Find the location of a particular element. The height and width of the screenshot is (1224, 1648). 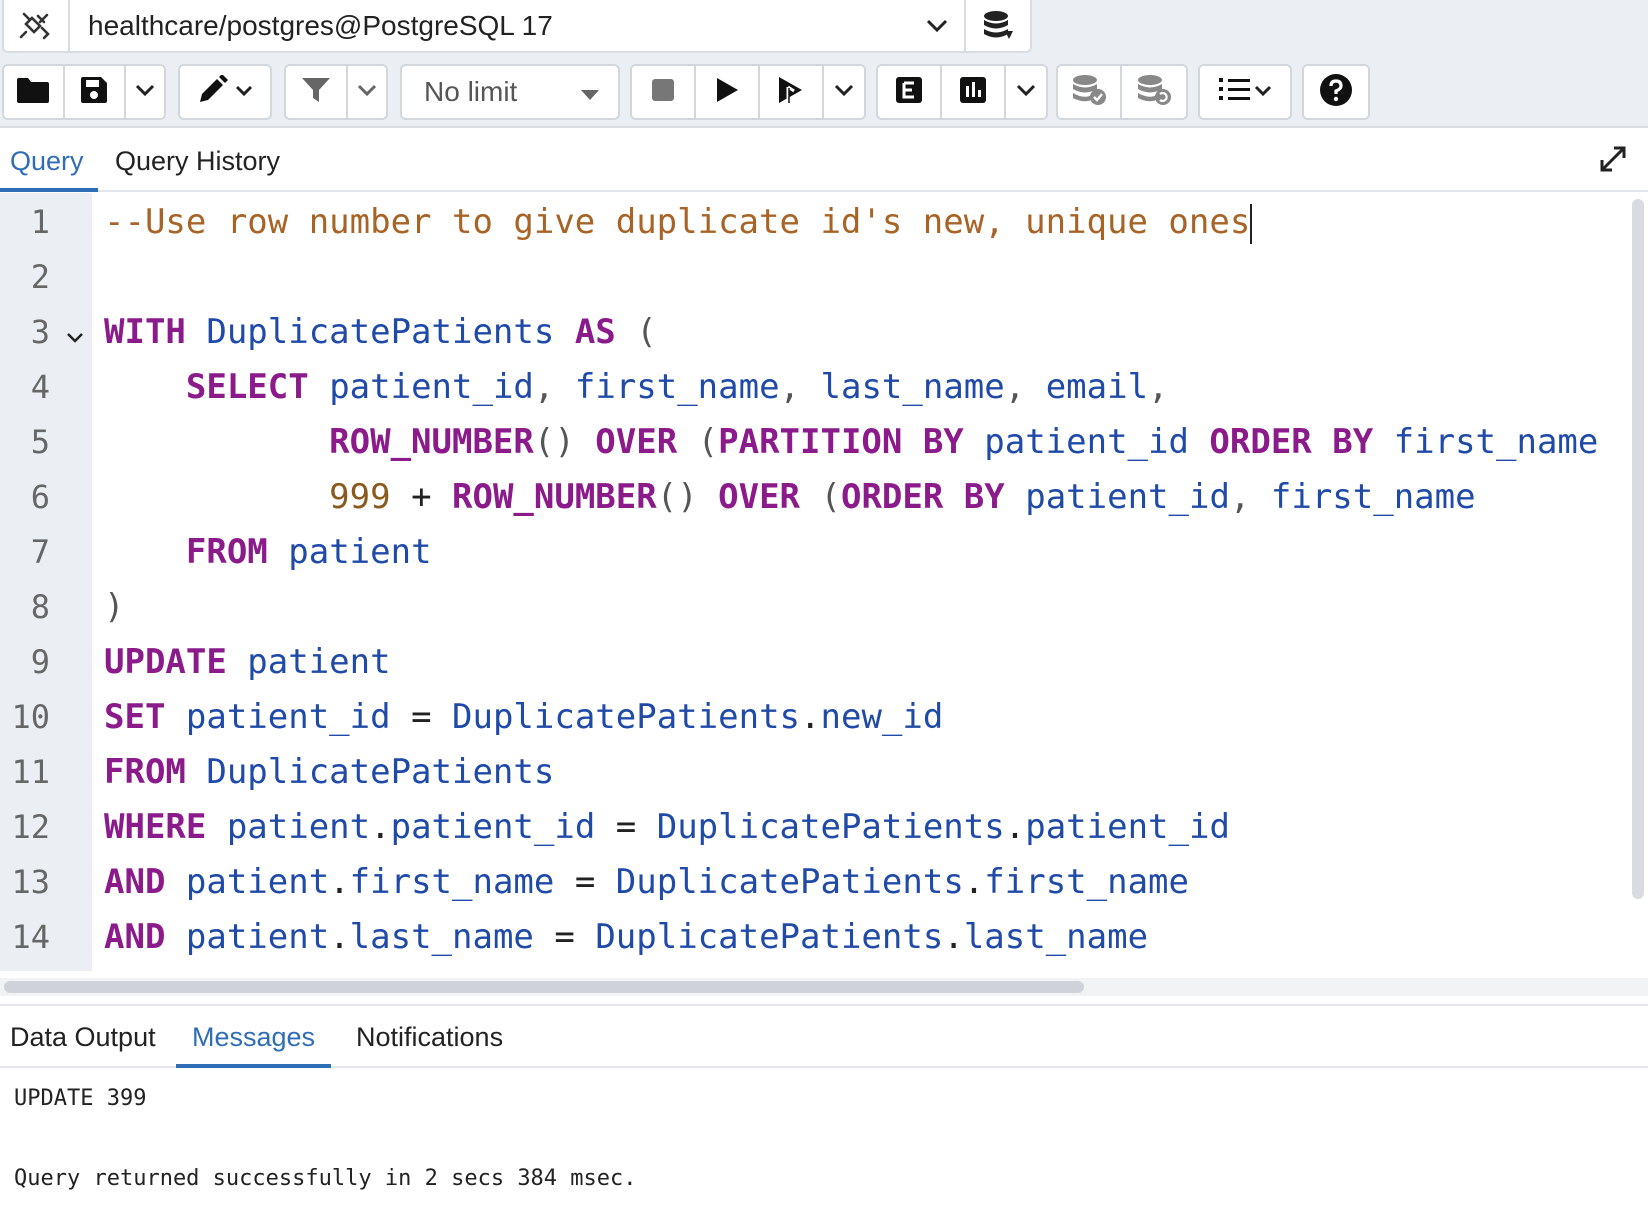

stop-icon is located at coordinates (663, 92).